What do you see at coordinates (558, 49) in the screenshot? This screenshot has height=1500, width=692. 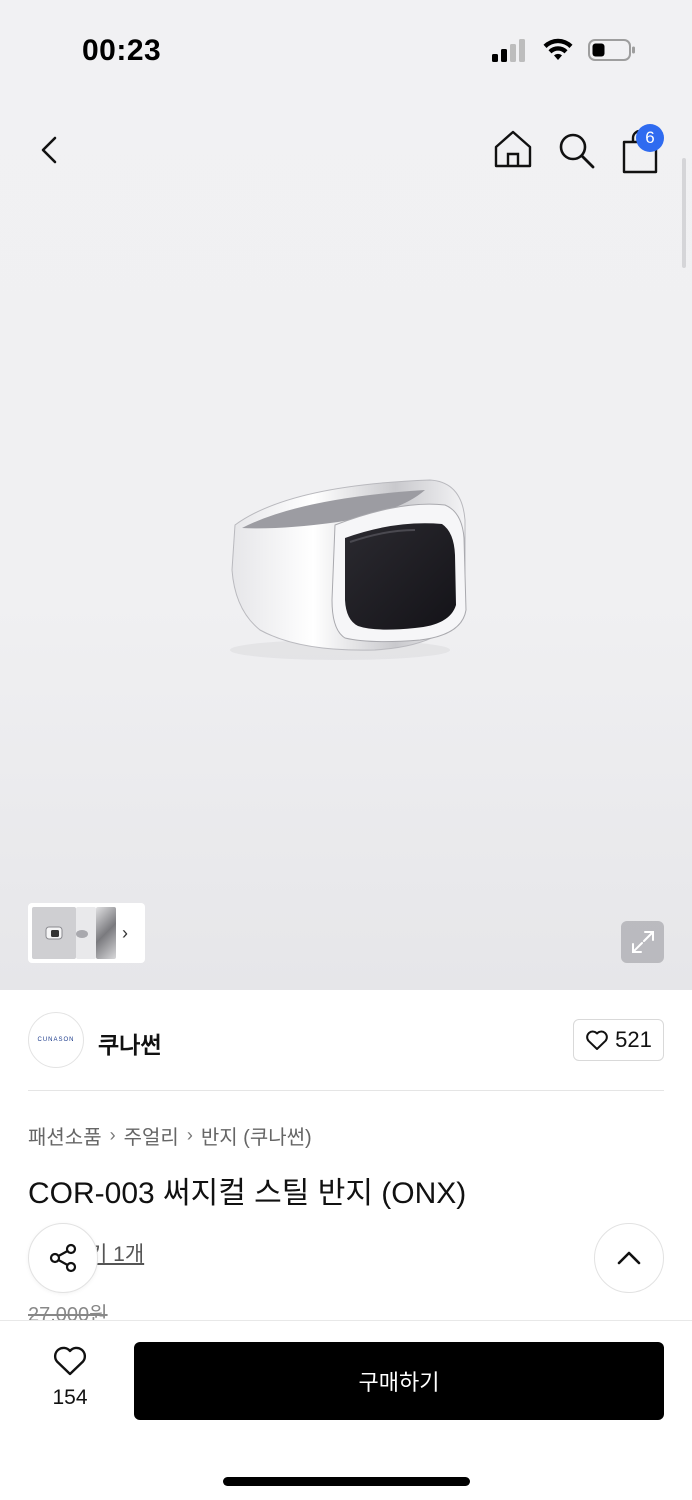 I see `wifi-icon` at bounding box center [558, 49].